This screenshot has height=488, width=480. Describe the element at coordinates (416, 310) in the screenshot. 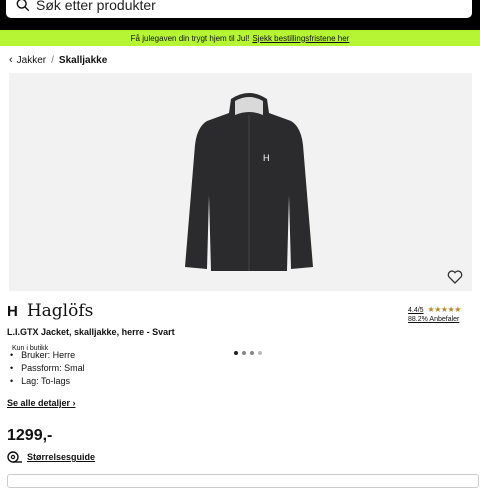

I see `rating-score: 4.4/5` at that location.